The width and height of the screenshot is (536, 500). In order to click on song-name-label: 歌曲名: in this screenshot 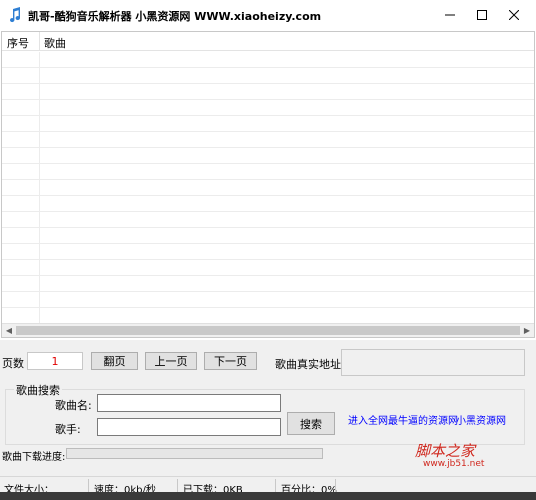, I will do `click(73, 405)`.